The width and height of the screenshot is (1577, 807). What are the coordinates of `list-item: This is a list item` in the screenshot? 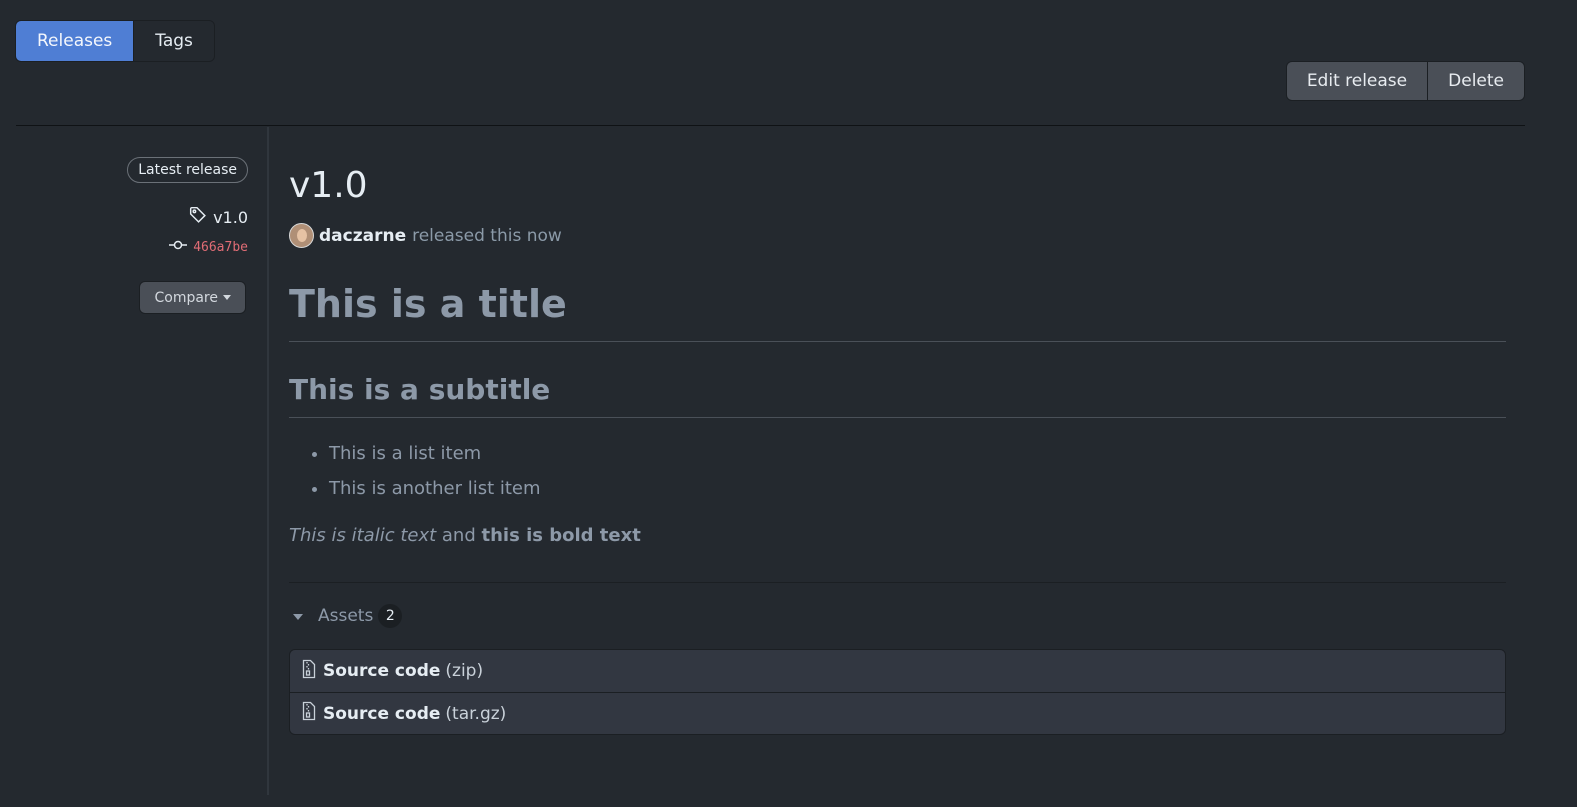 It's located at (435, 458).